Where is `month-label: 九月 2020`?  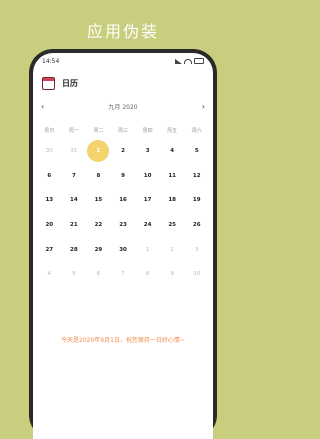 month-label: 九月 2020 is located at coordinates (123, 107).